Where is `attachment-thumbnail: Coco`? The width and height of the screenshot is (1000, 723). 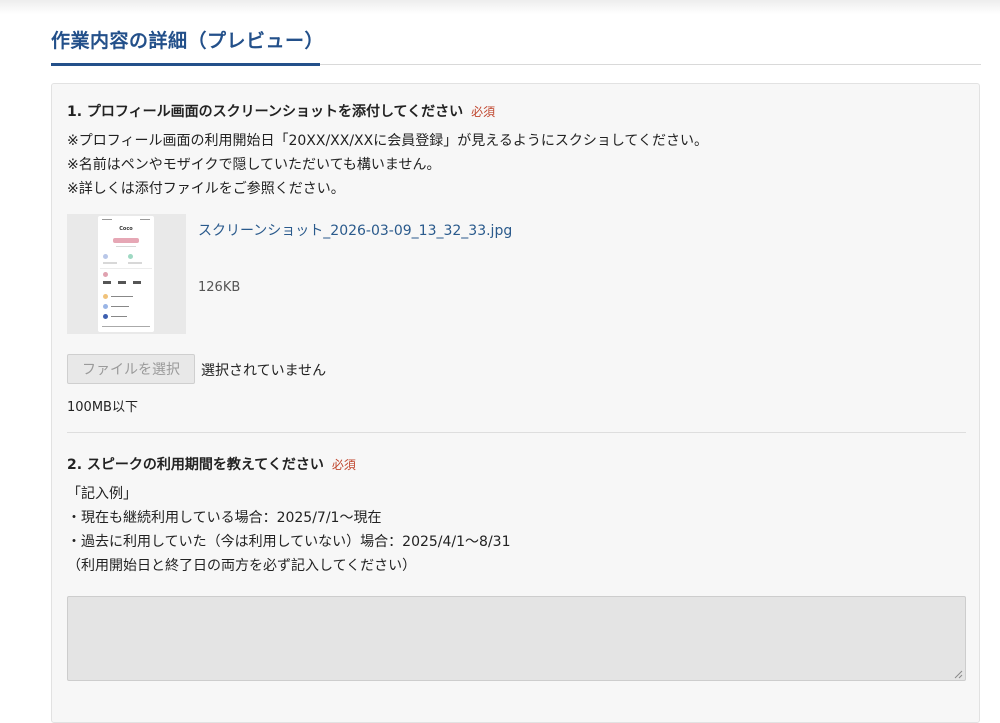 attachment-thumbnail: Coco is located at coordinates (126, 274).